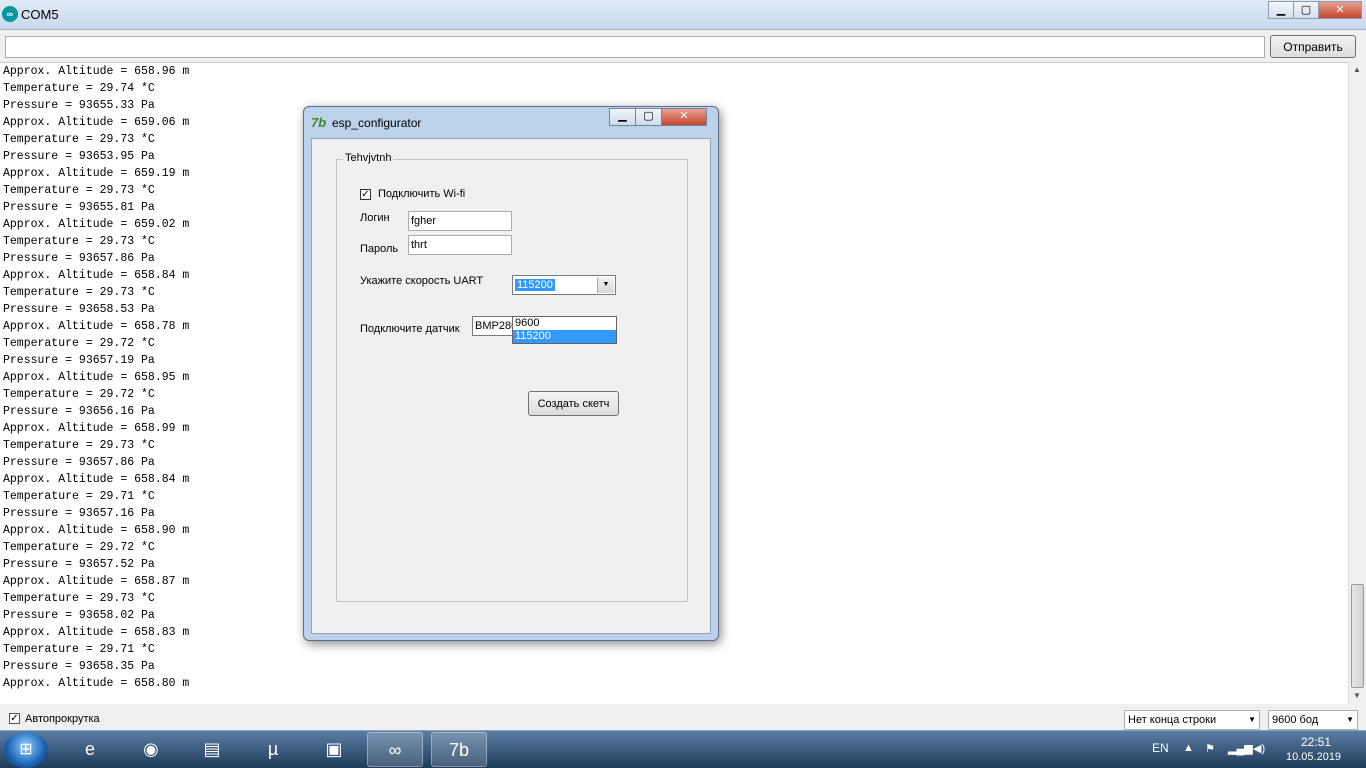 This screenshot has height=768, width=1366. I want to click on arduino-taskbar-icon: ∞, so click(395, 749).